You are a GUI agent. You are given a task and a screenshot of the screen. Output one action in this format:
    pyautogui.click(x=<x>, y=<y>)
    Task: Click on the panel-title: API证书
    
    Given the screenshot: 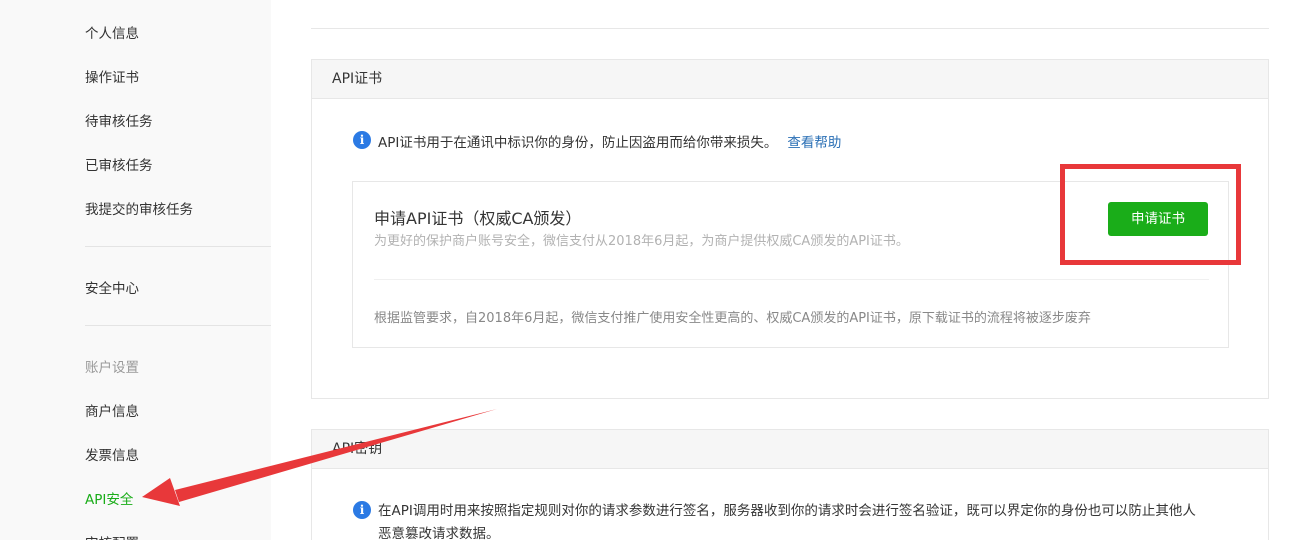 What is the action you would take?
    pyautogui.click(x=790, y=79)
    